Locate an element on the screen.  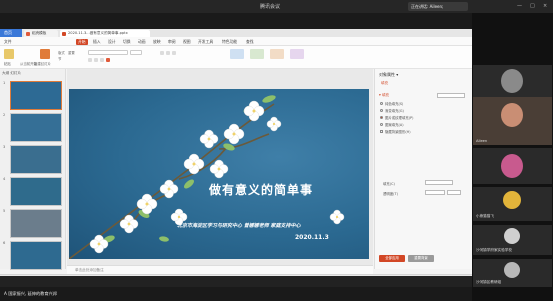
align-right-icon is located at coordinates (174, 53).